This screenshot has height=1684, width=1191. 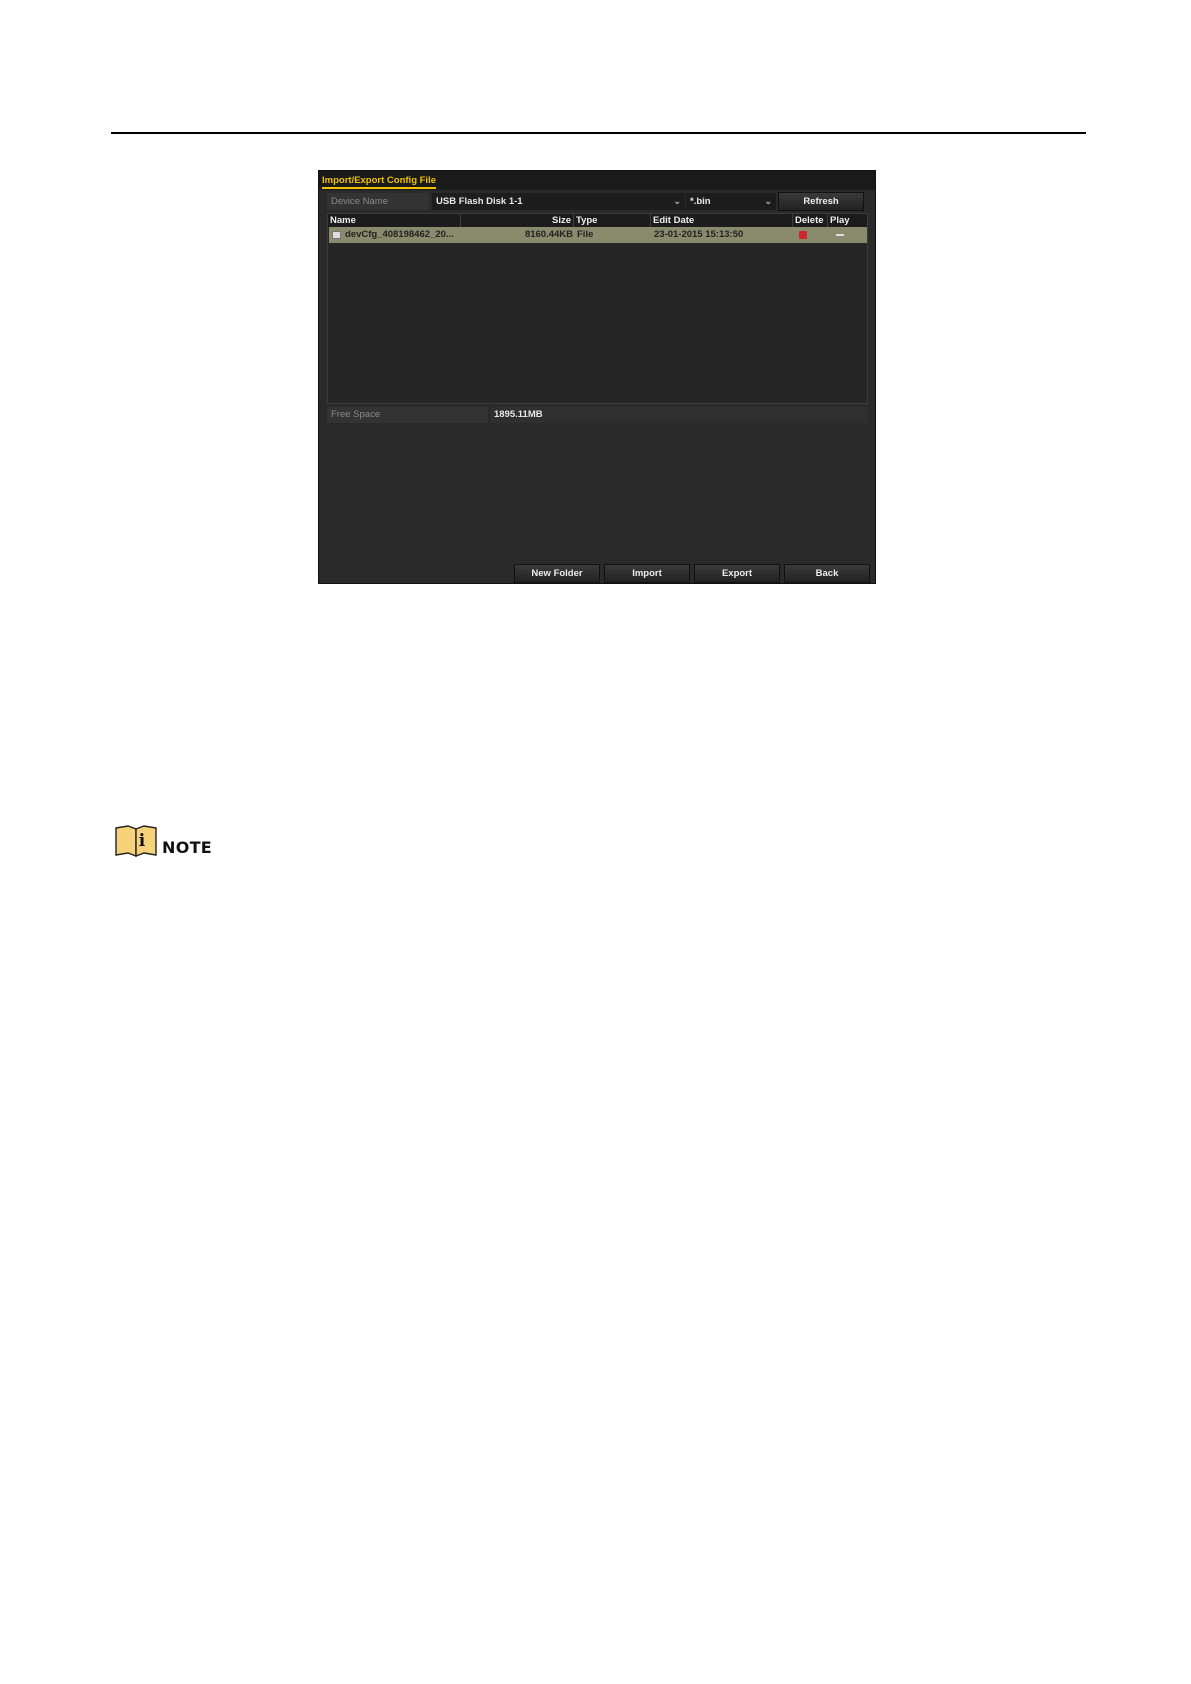 I want to click on free-space-value: 1895.11MB, so click(x=679, y=415).